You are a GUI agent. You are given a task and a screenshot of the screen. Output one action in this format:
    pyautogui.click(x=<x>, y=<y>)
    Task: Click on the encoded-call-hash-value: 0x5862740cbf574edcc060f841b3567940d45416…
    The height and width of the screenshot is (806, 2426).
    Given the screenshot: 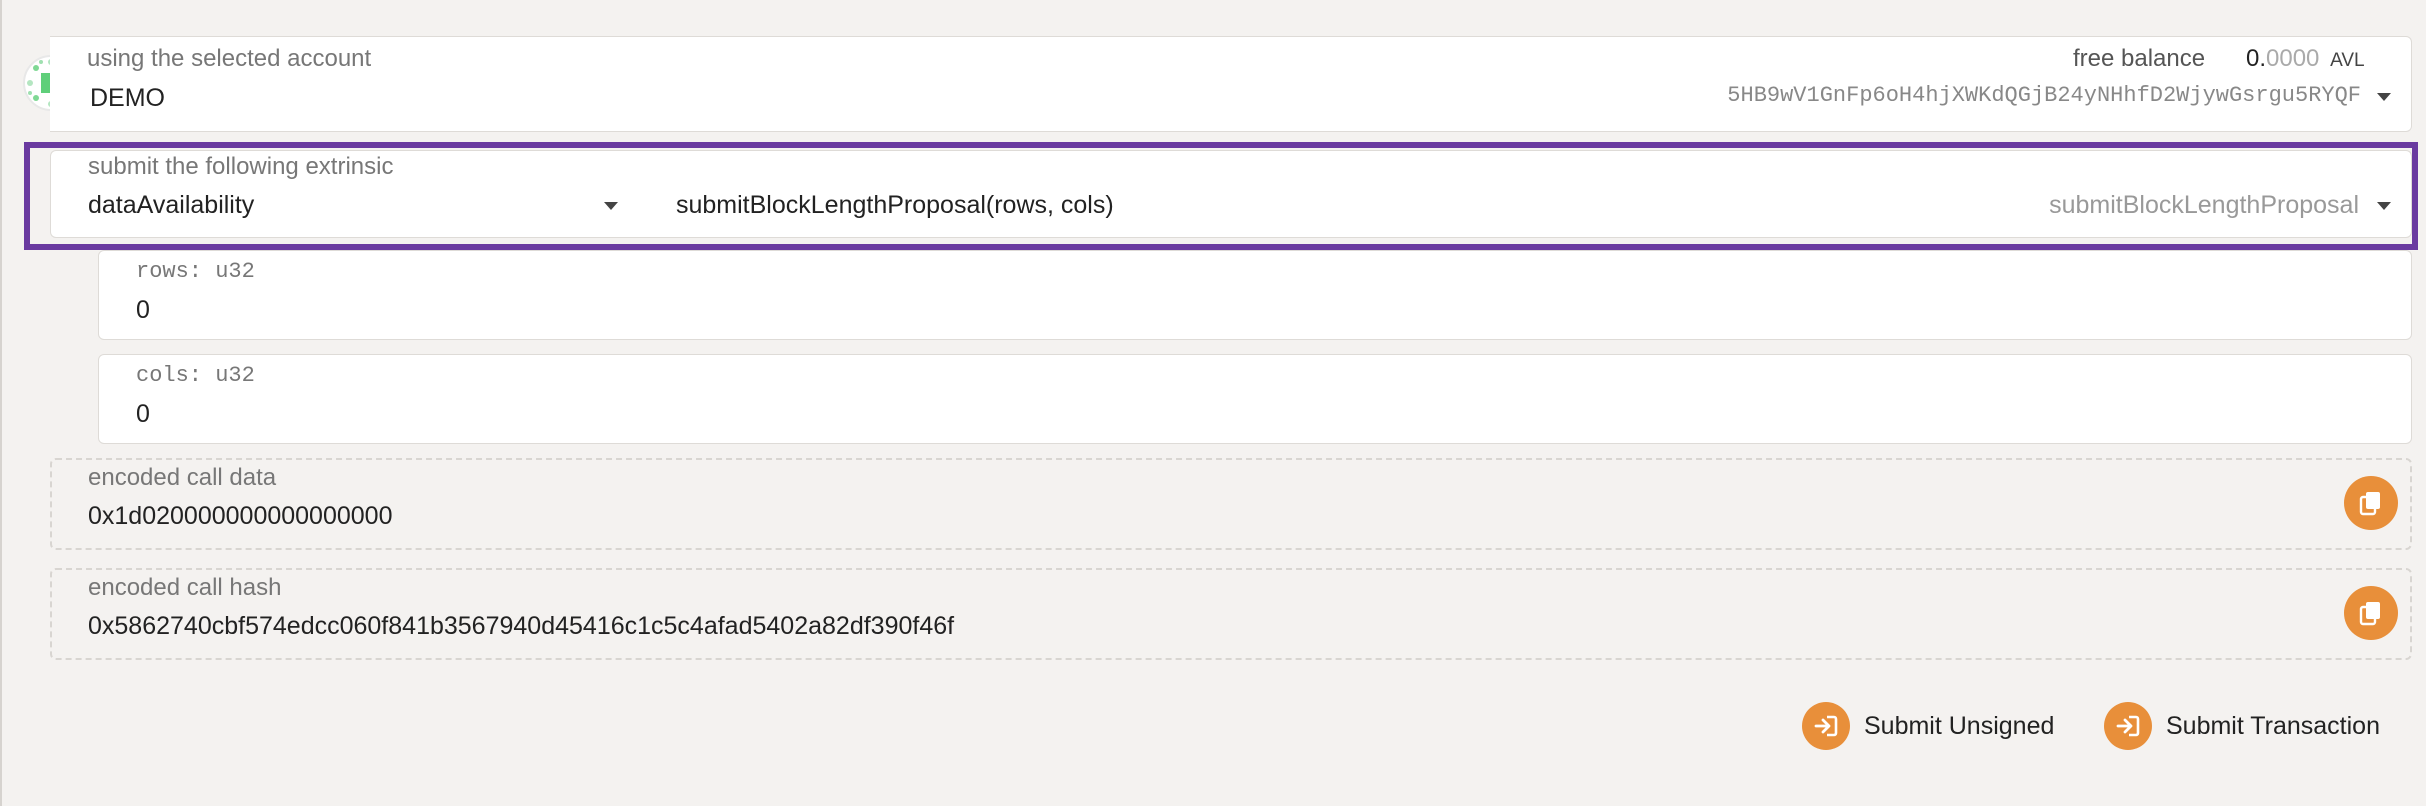 What is the action you would take?
    pyautogui.click(x=521, y=626)
    